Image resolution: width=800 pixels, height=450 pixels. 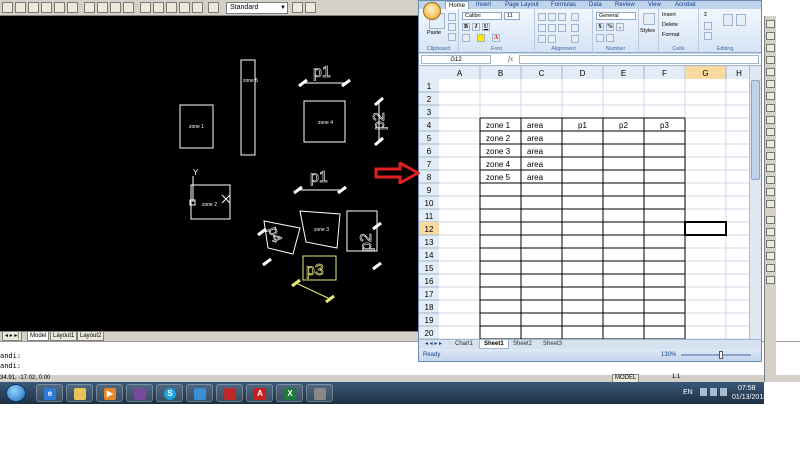 I want to click on font-name-select: Calibri, so click(x=482, y=16).